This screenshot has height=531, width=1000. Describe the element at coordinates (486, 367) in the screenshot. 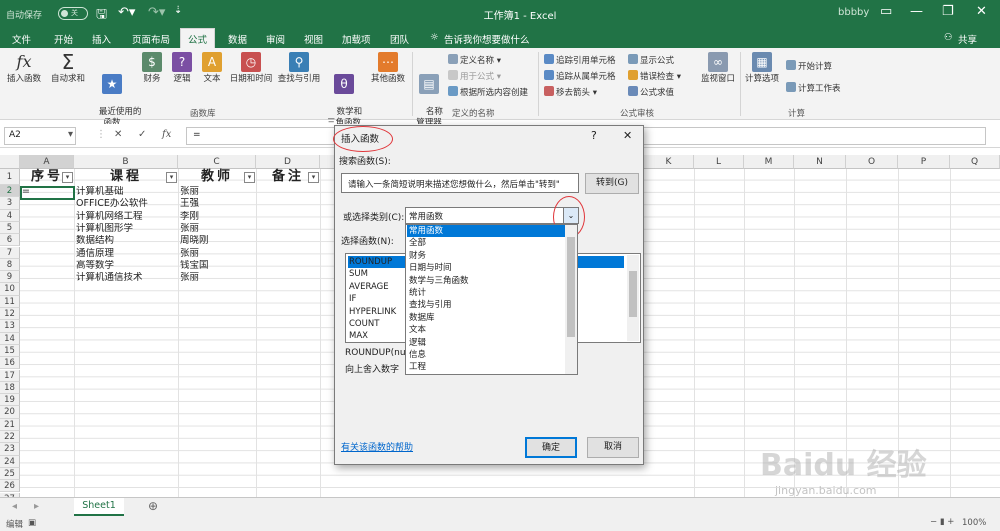

I see `category-option: 工程` at that location.